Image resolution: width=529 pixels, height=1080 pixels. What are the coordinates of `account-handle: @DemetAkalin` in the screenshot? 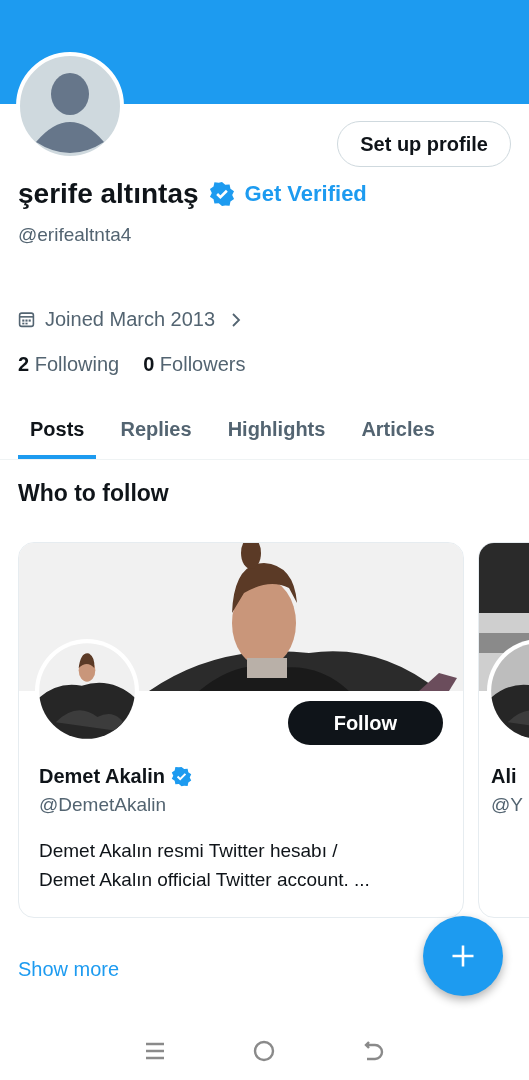 It's located at (103, 805).